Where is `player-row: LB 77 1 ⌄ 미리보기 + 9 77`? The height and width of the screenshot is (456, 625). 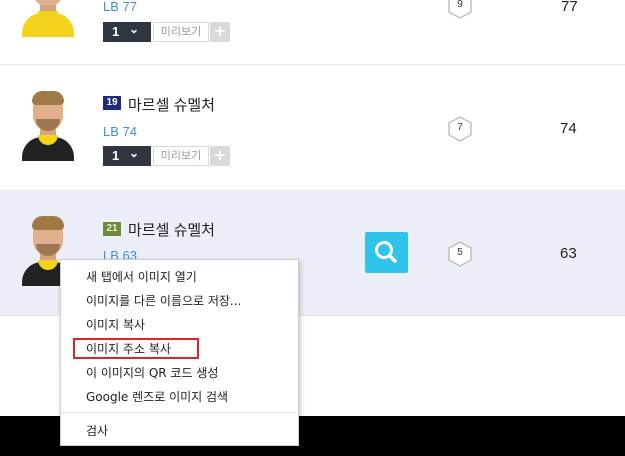
player-row: LB 77 1 ⌄ 미리보기 + 9 77 is located at coordinates (312, 32).